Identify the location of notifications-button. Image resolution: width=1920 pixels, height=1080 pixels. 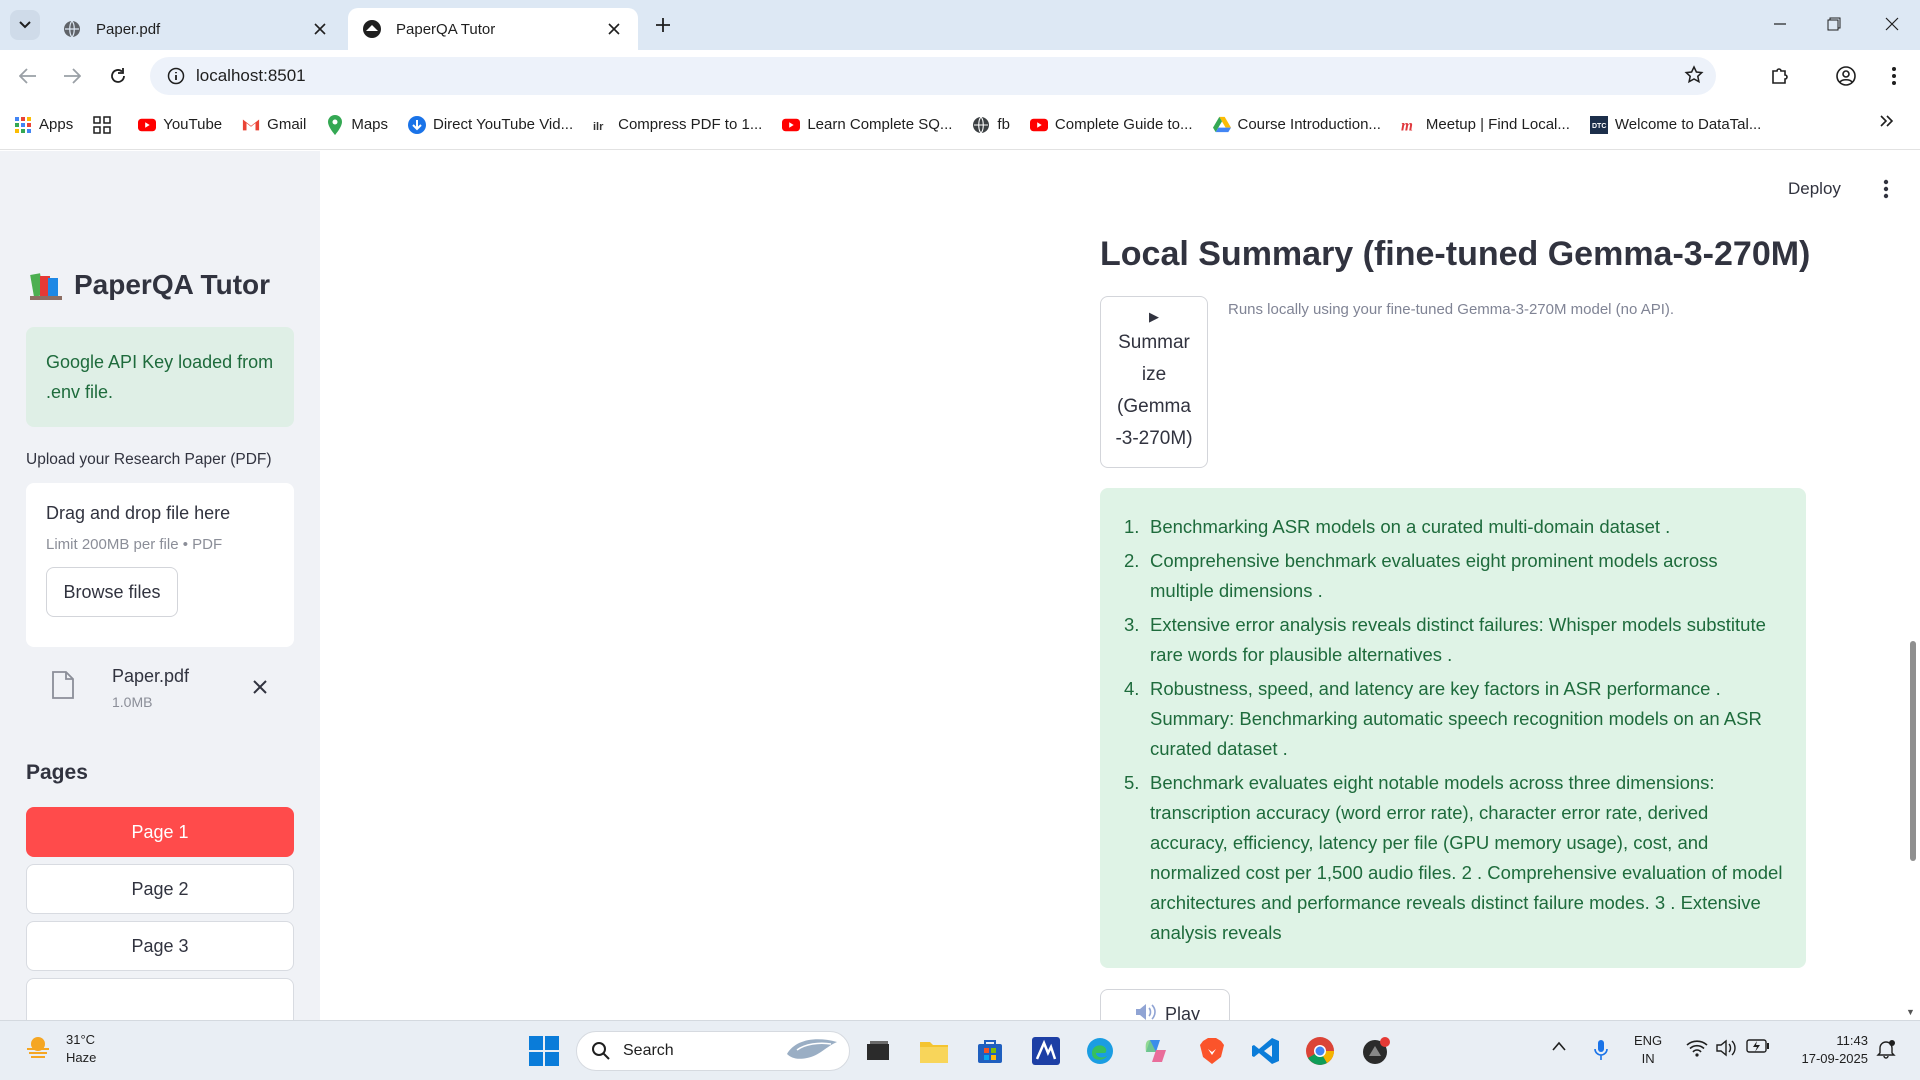
(1886, 1049).